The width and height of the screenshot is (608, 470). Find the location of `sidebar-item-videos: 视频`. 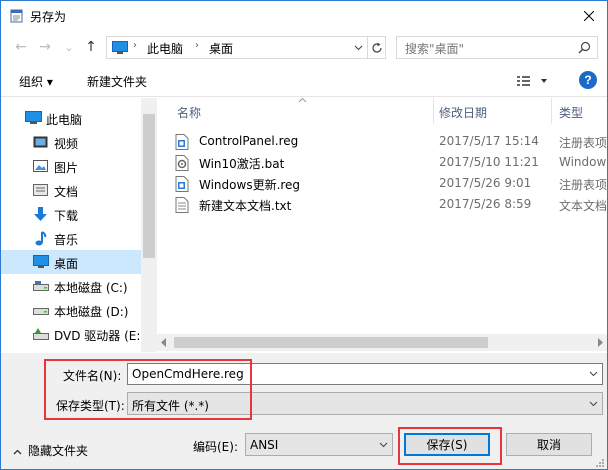

sidebar-item-videos: 视频 is located at coordinates (71, 142).